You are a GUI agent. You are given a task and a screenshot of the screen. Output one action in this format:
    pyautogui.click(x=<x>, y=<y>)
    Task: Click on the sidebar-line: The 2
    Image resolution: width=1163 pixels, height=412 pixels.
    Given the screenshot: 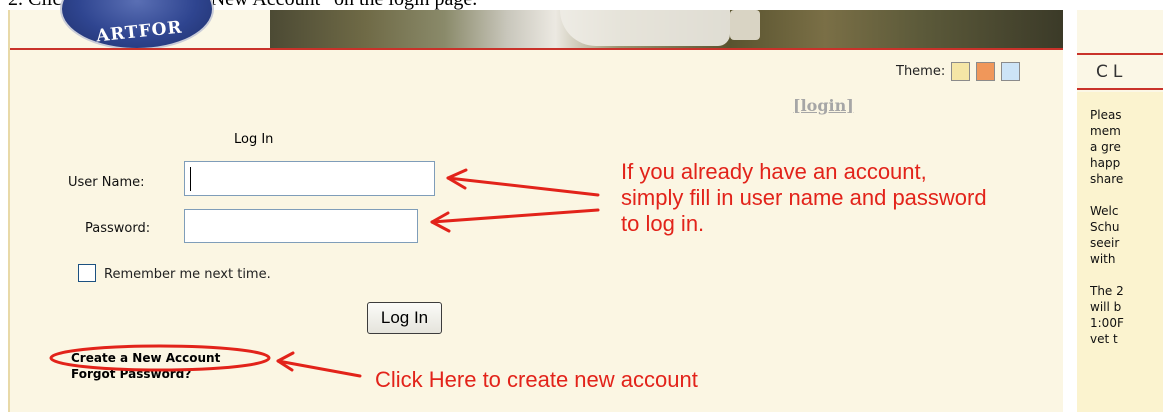 What is the action you would take?
    pyautogui.click(x=1107, y=291)
    